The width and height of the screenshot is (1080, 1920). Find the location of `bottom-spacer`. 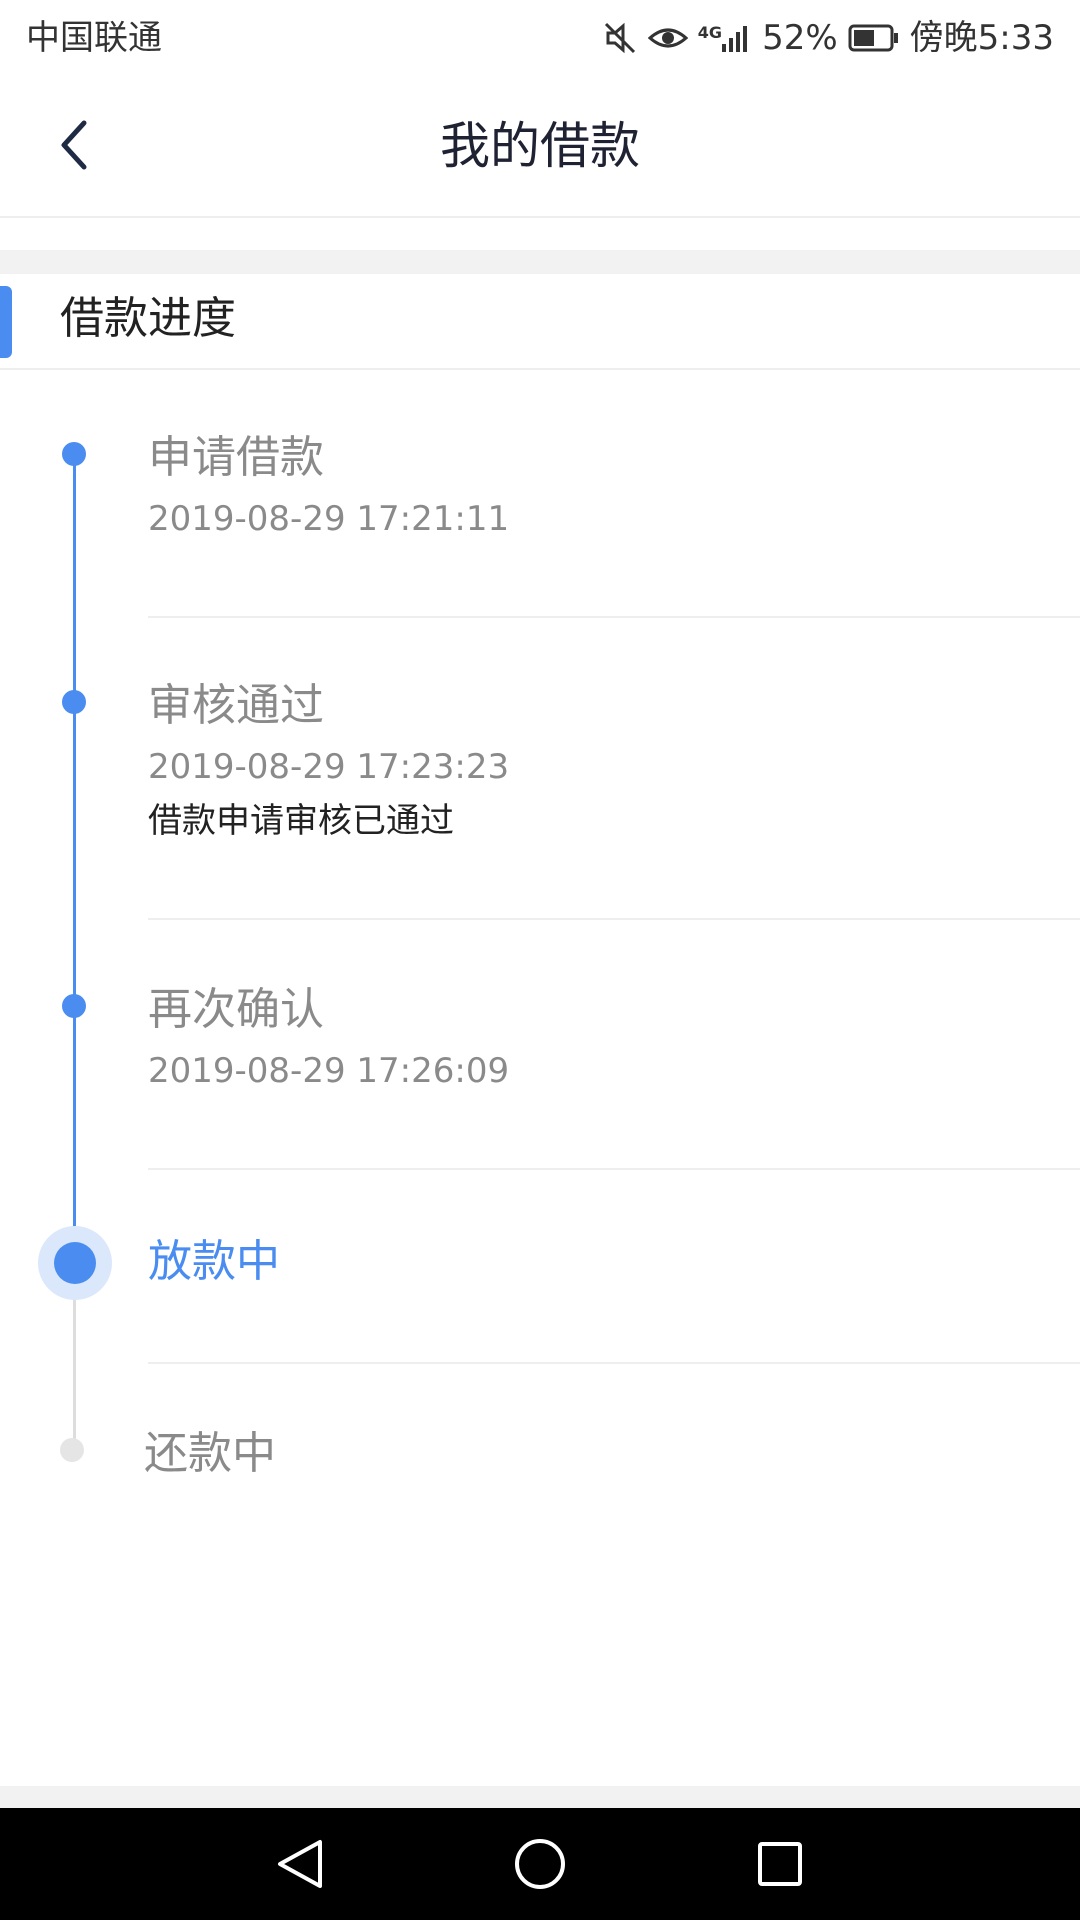

bottom-spacer is located at coordinates (540, 1797).